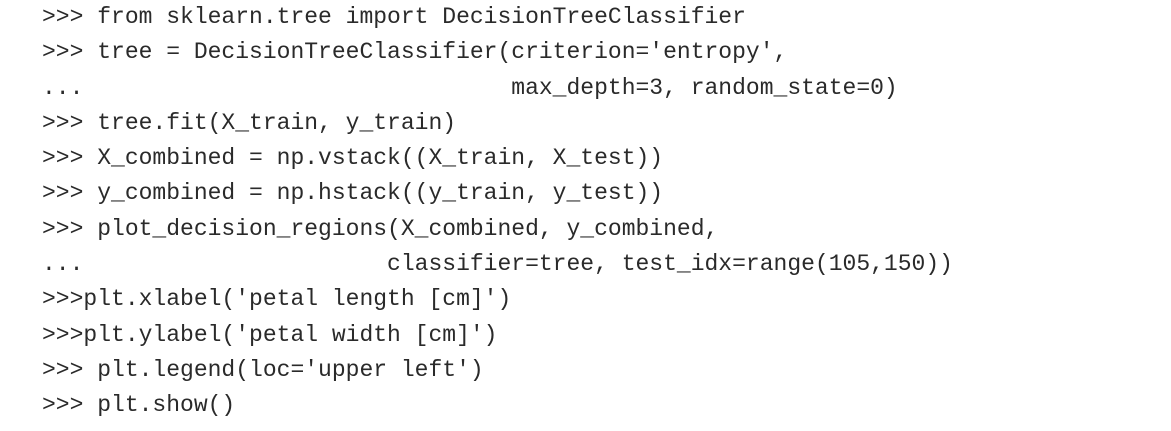  What do you see at coordinates (139, 405) in the screenshot?
I see `code-line-show: >>> plt.show()` at bounding box center [139, 405].